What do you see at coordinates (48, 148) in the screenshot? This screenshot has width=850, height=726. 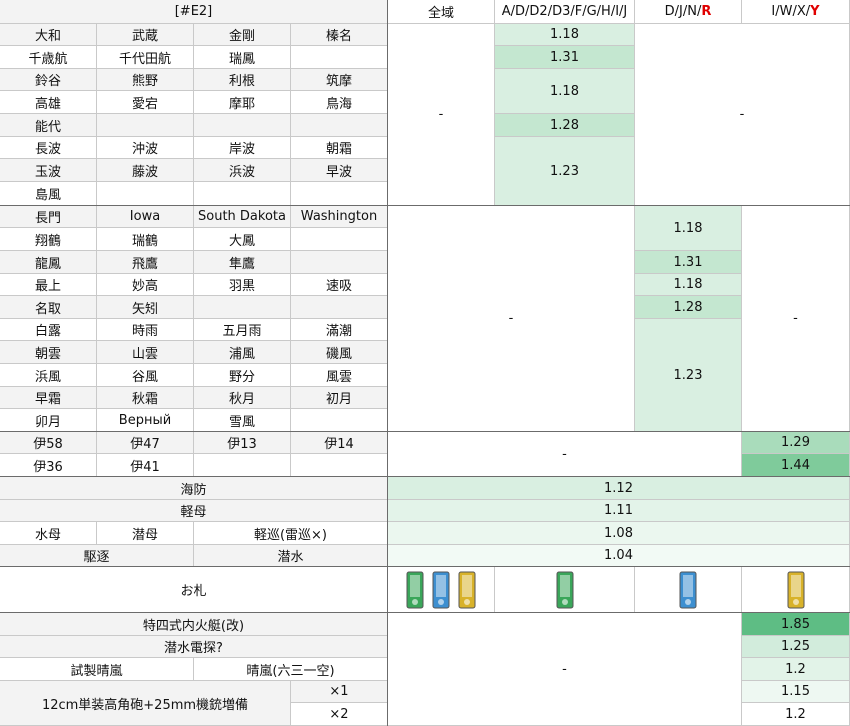 I see `ship-cell: 長波` at bounding box center [48, 148].